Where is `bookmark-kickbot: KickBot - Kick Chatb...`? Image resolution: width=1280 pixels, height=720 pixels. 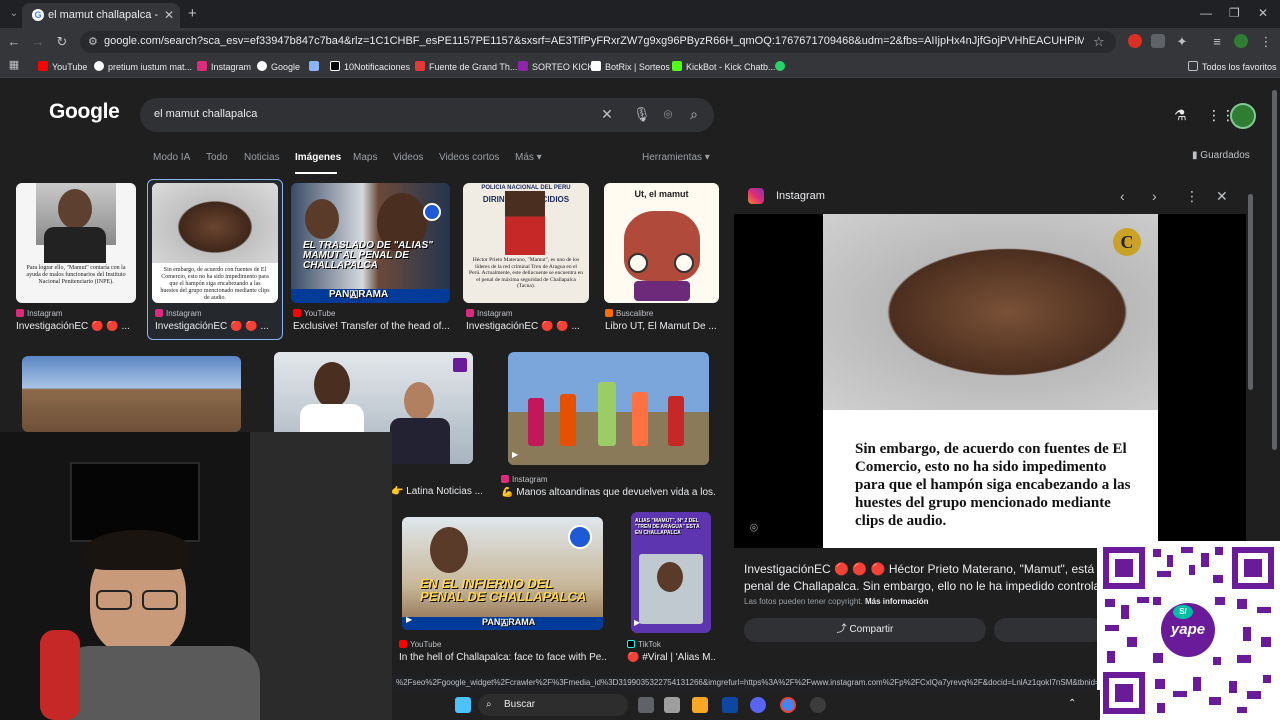
bookmark-kickbot: KickBot - Kick Chatb... is located at coordinates (724, 67).